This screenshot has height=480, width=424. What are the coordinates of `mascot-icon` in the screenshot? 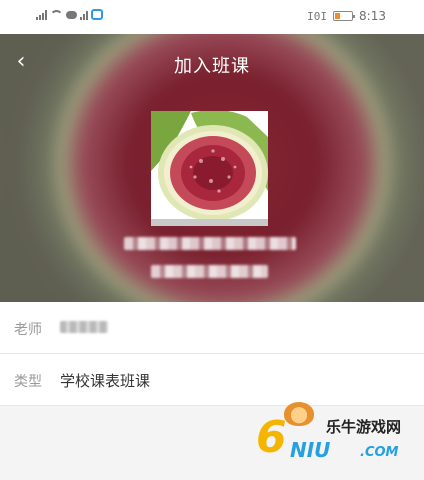 It's located at (299, 414).